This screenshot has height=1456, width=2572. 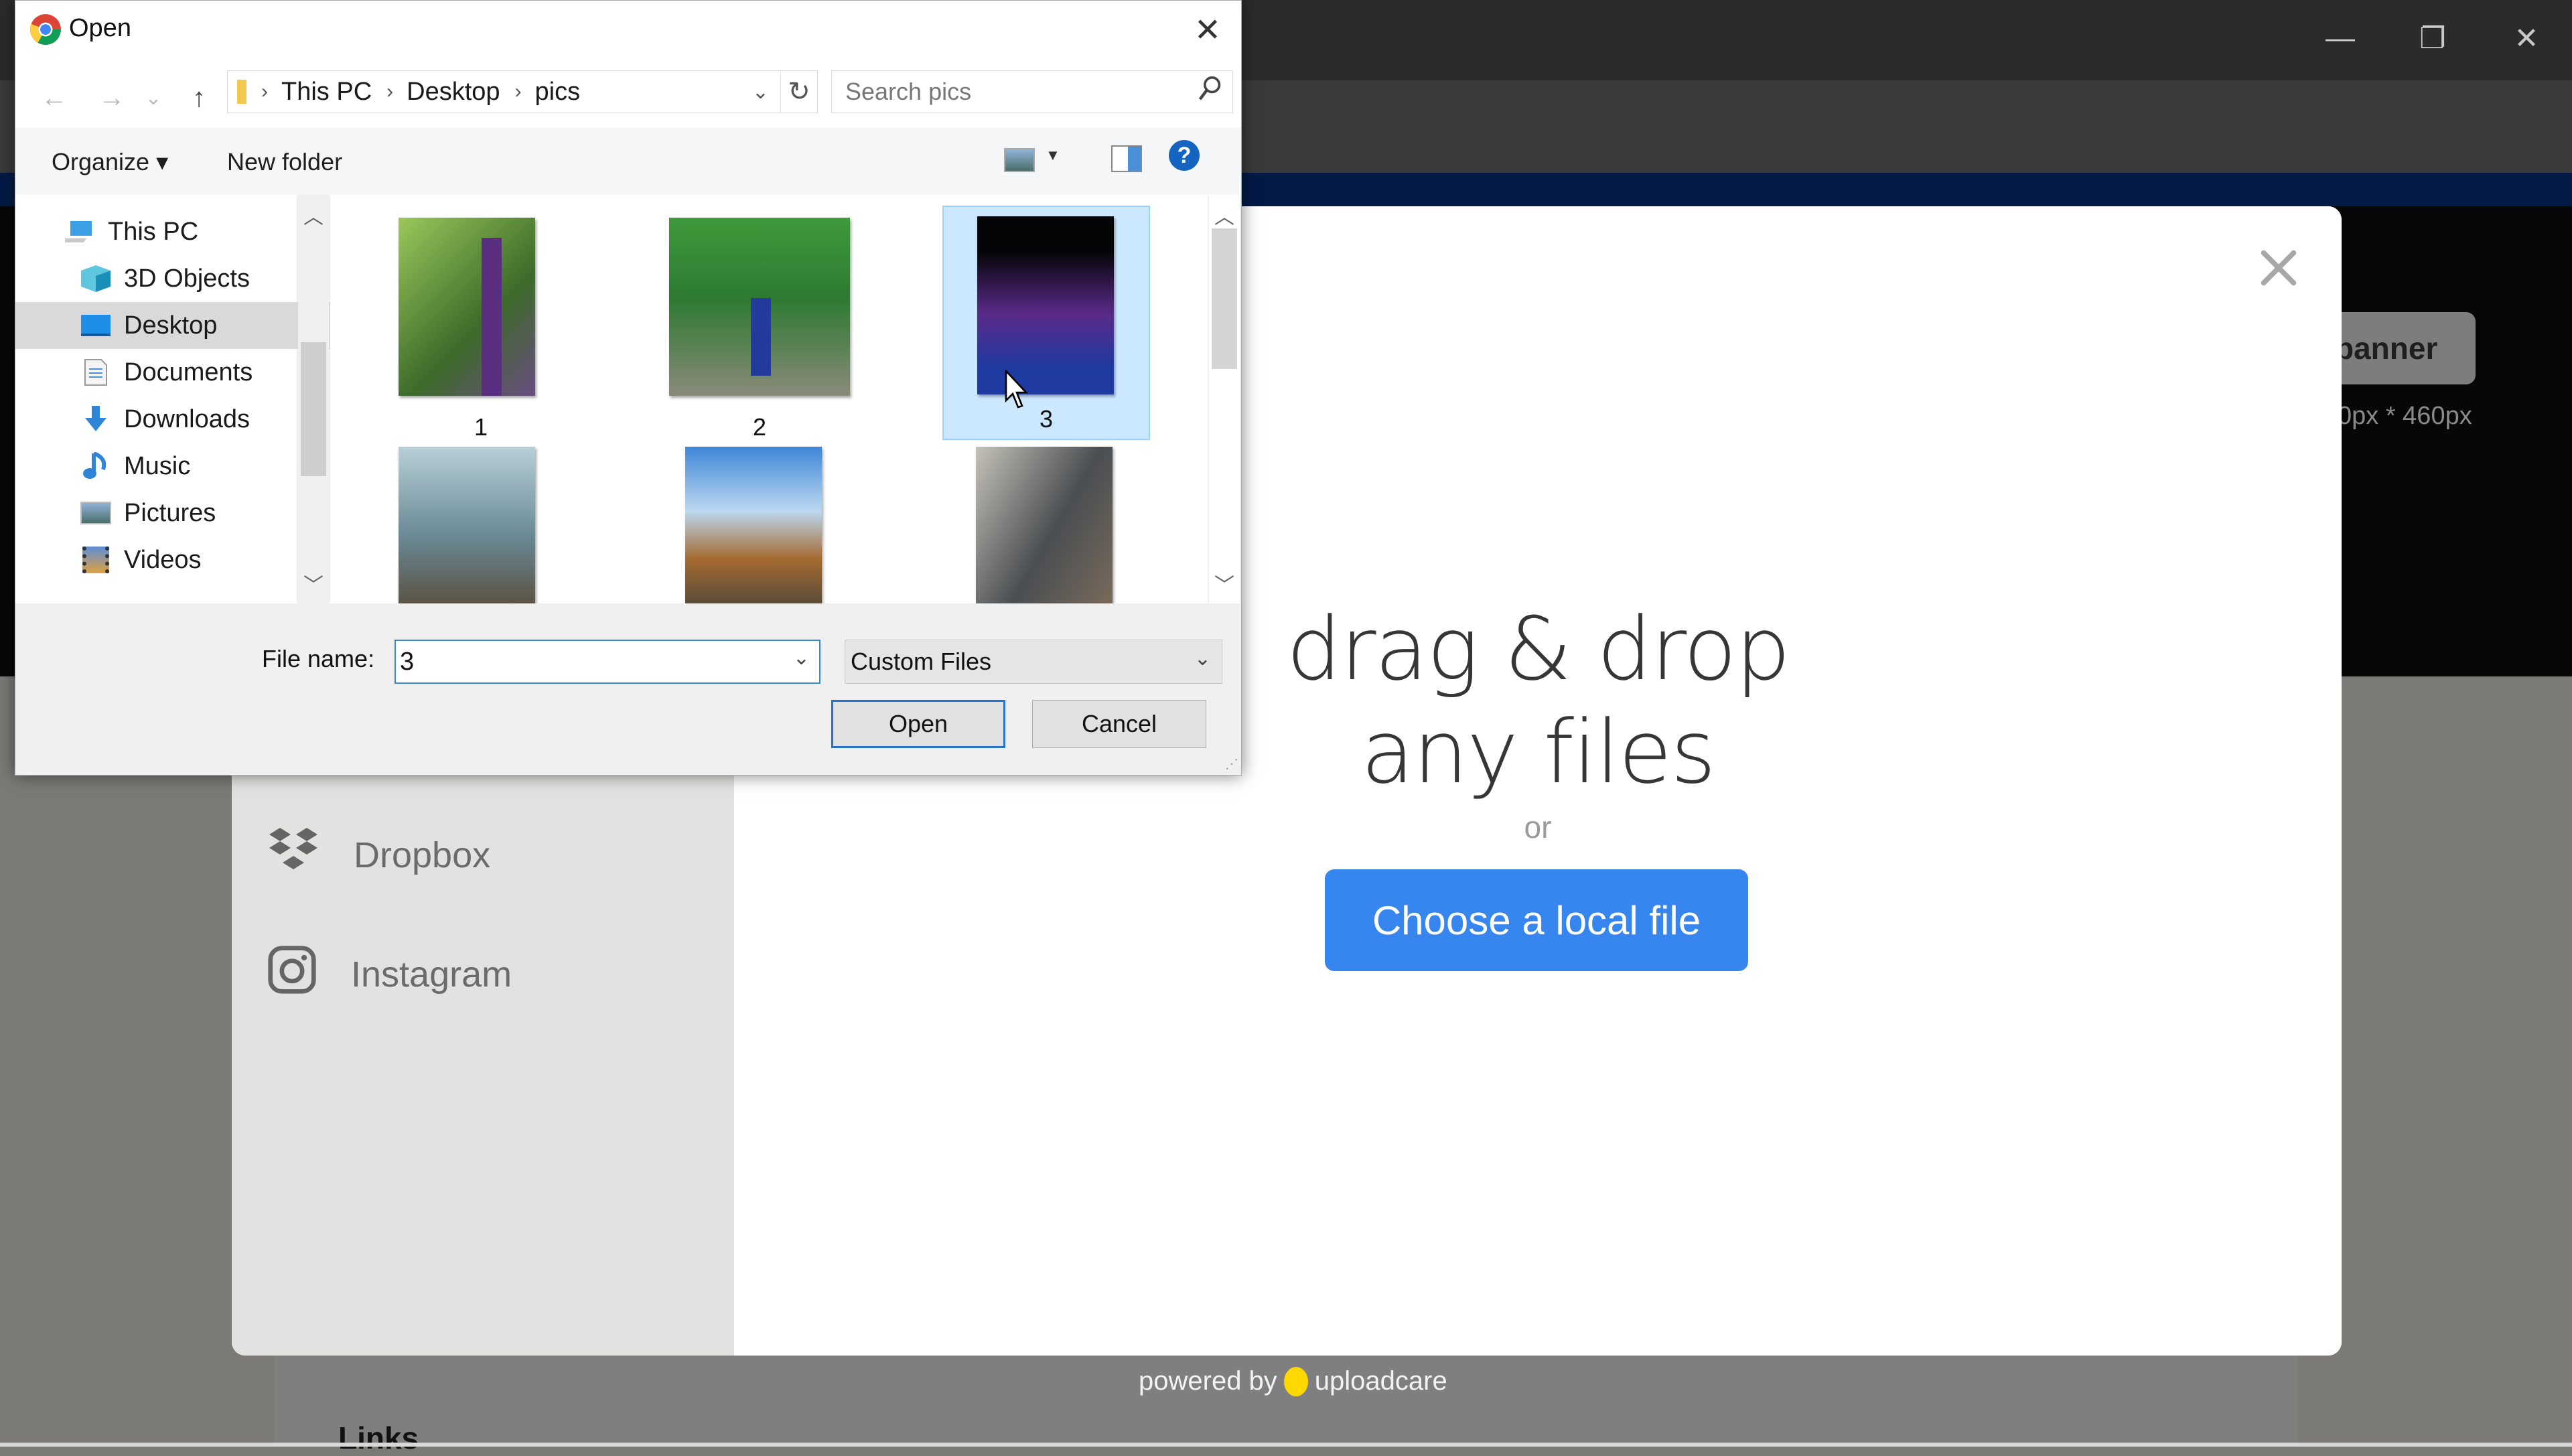 I want to click on documents-icon, so click(x=96, y=372).